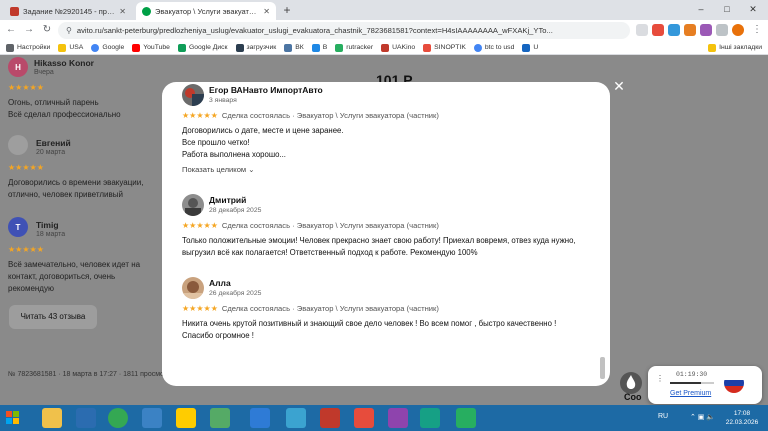  I want to click on avatar: T, so click(18, 227).